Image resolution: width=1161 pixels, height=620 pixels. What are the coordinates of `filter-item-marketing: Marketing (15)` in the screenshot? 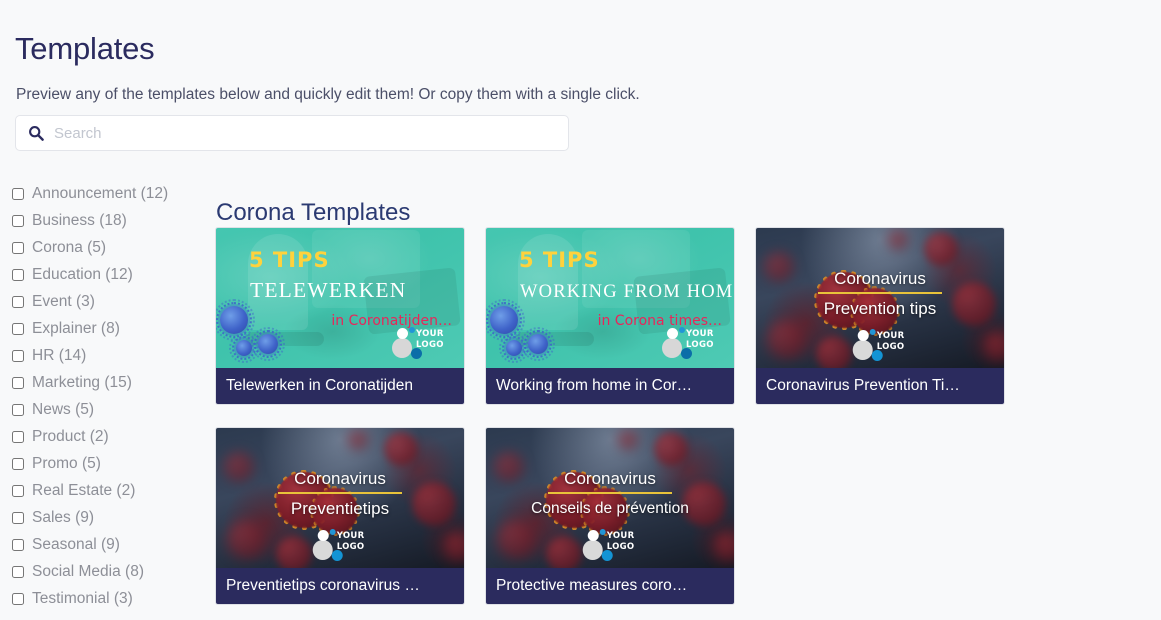 It's located at (112, 382).